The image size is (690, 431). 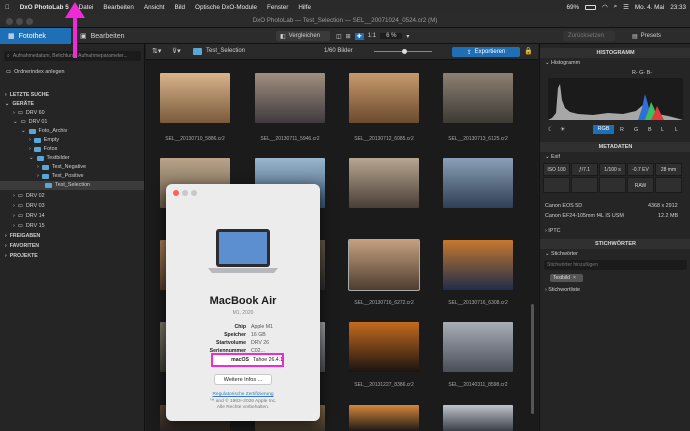 I want to click on index-folder-button: ▭ Ordnerindex anlegen, so click(x=35, y=72).